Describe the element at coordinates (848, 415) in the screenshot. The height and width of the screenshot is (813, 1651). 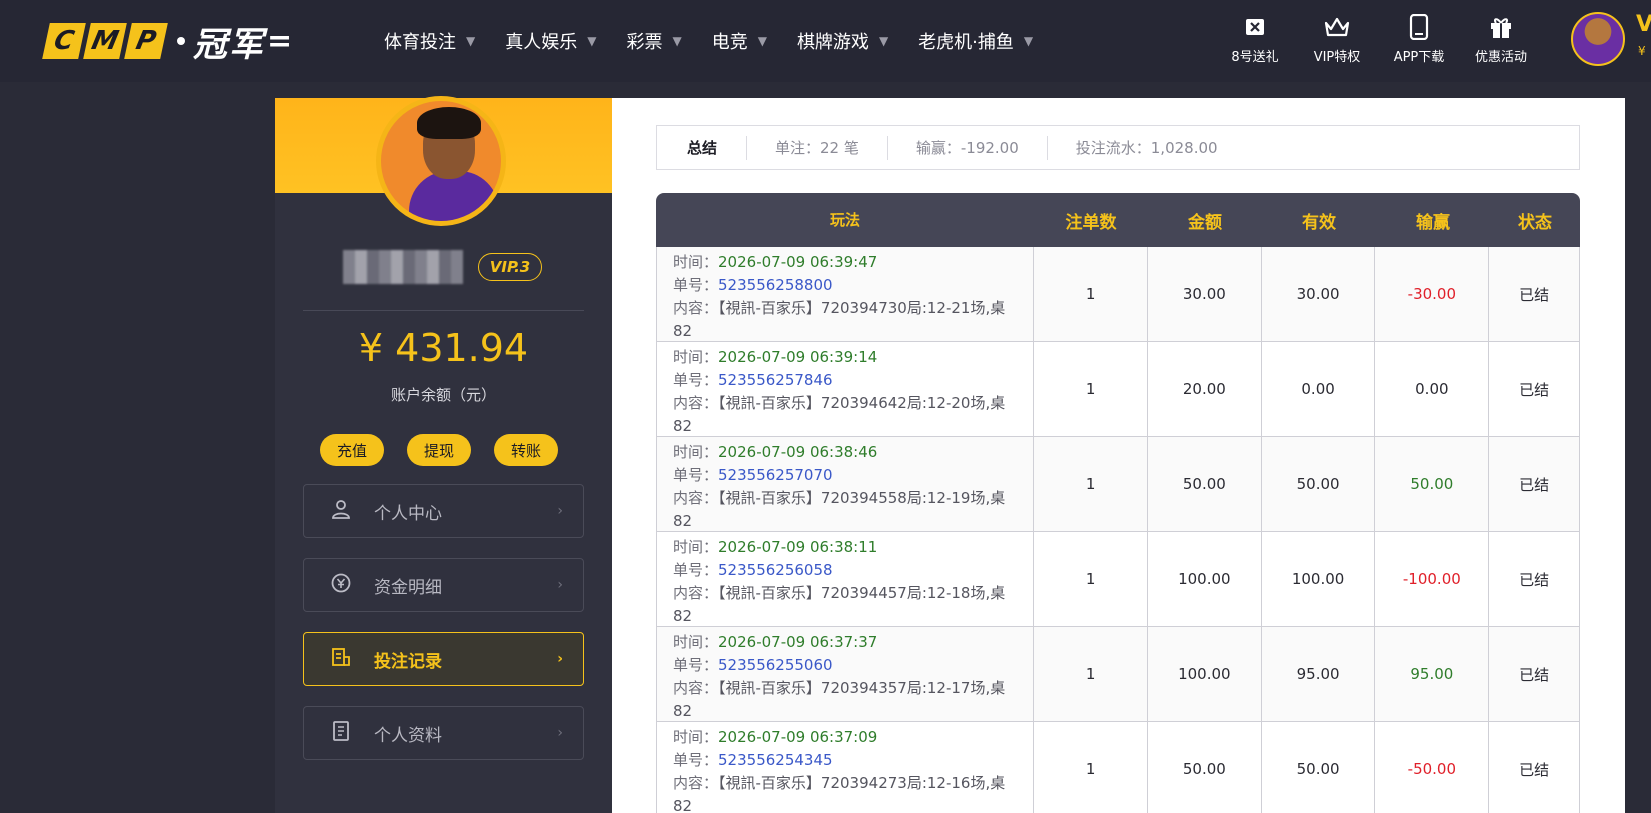
I see `bet-content-line: 内容：【視訊-百家乐】720394642局:12-20场,桌82` at that location.